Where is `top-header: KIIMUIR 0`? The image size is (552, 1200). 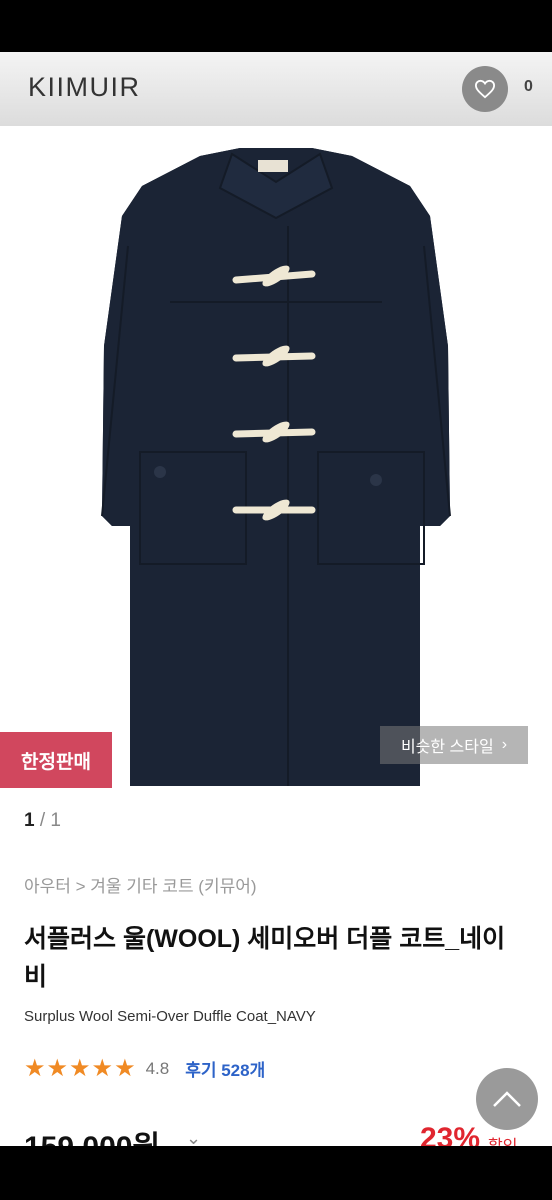 top-header: KIIMUIR 0 is located at coordinates (276, 89).